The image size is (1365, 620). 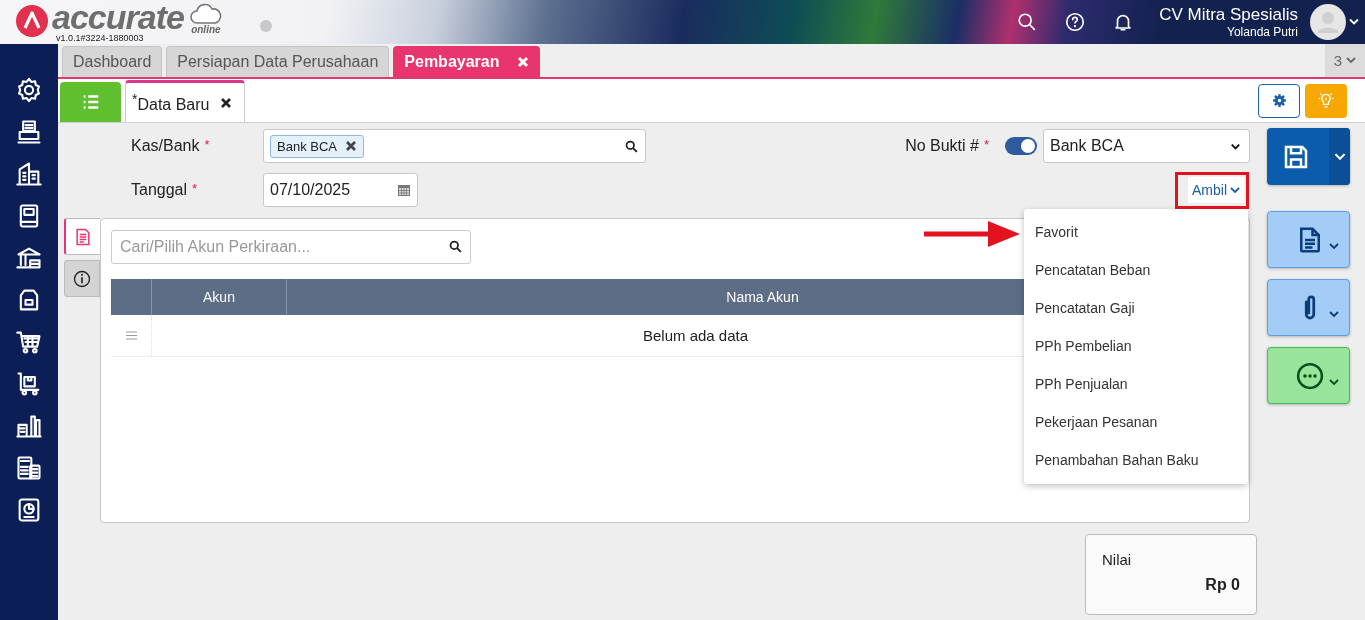 What do you see at coordinates (29, 174) in the screenshot?
I see `building-icon` at bounding box center [29, 174].